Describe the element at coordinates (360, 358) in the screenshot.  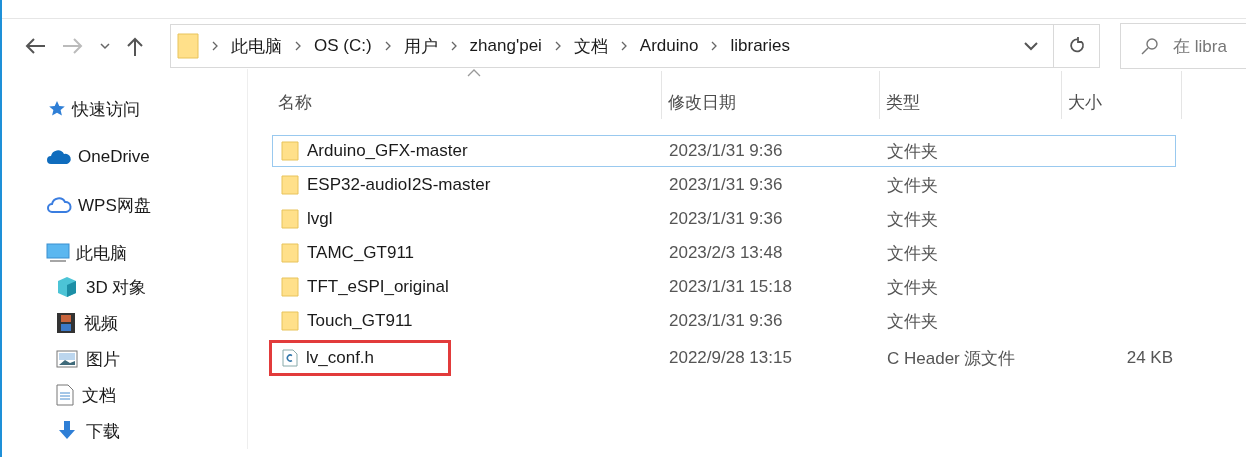
I see `file-name: lv_conf.h` at that location.